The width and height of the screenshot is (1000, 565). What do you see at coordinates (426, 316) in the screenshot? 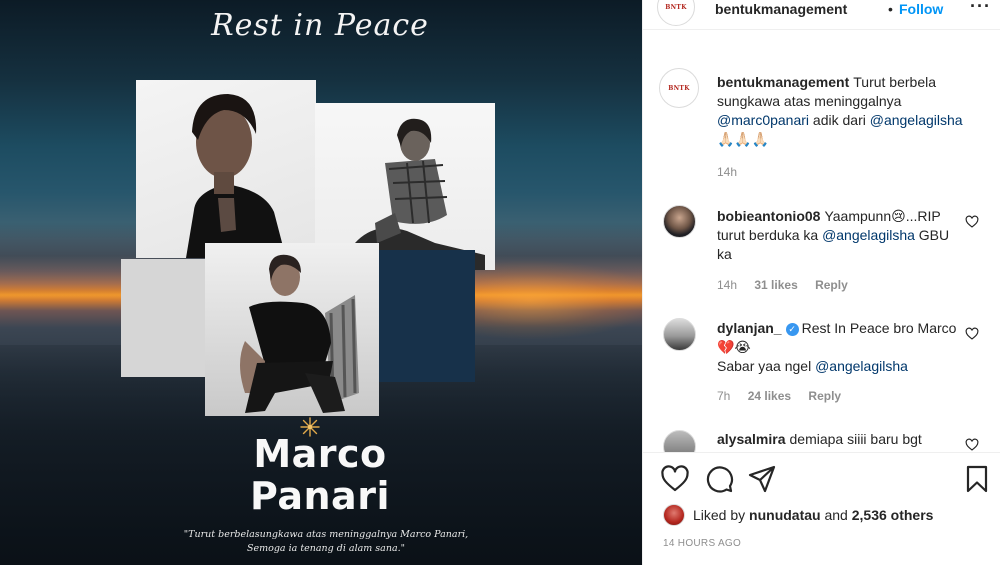
I see `decorative-navy-block` at bounding box center [426, 316].